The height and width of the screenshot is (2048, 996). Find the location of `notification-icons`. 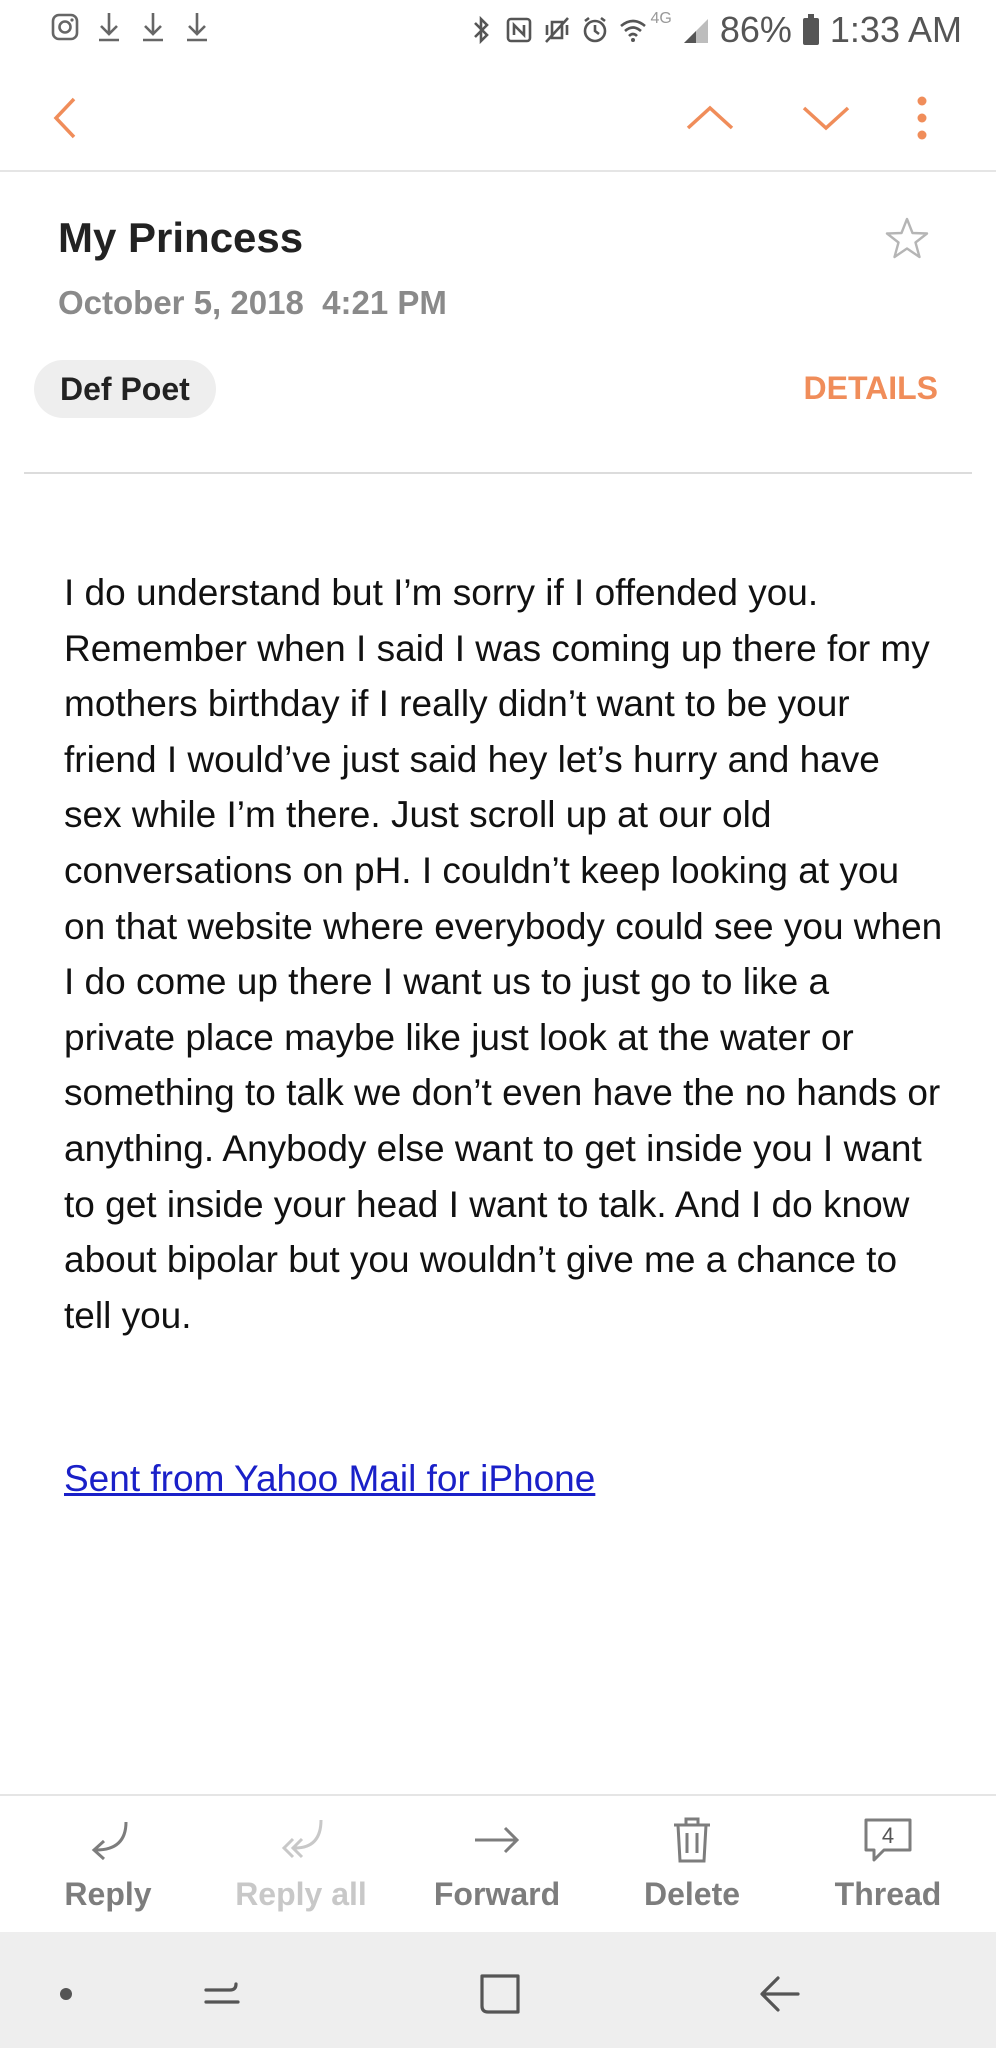

notification-icons is located at coordinates (131, 27).